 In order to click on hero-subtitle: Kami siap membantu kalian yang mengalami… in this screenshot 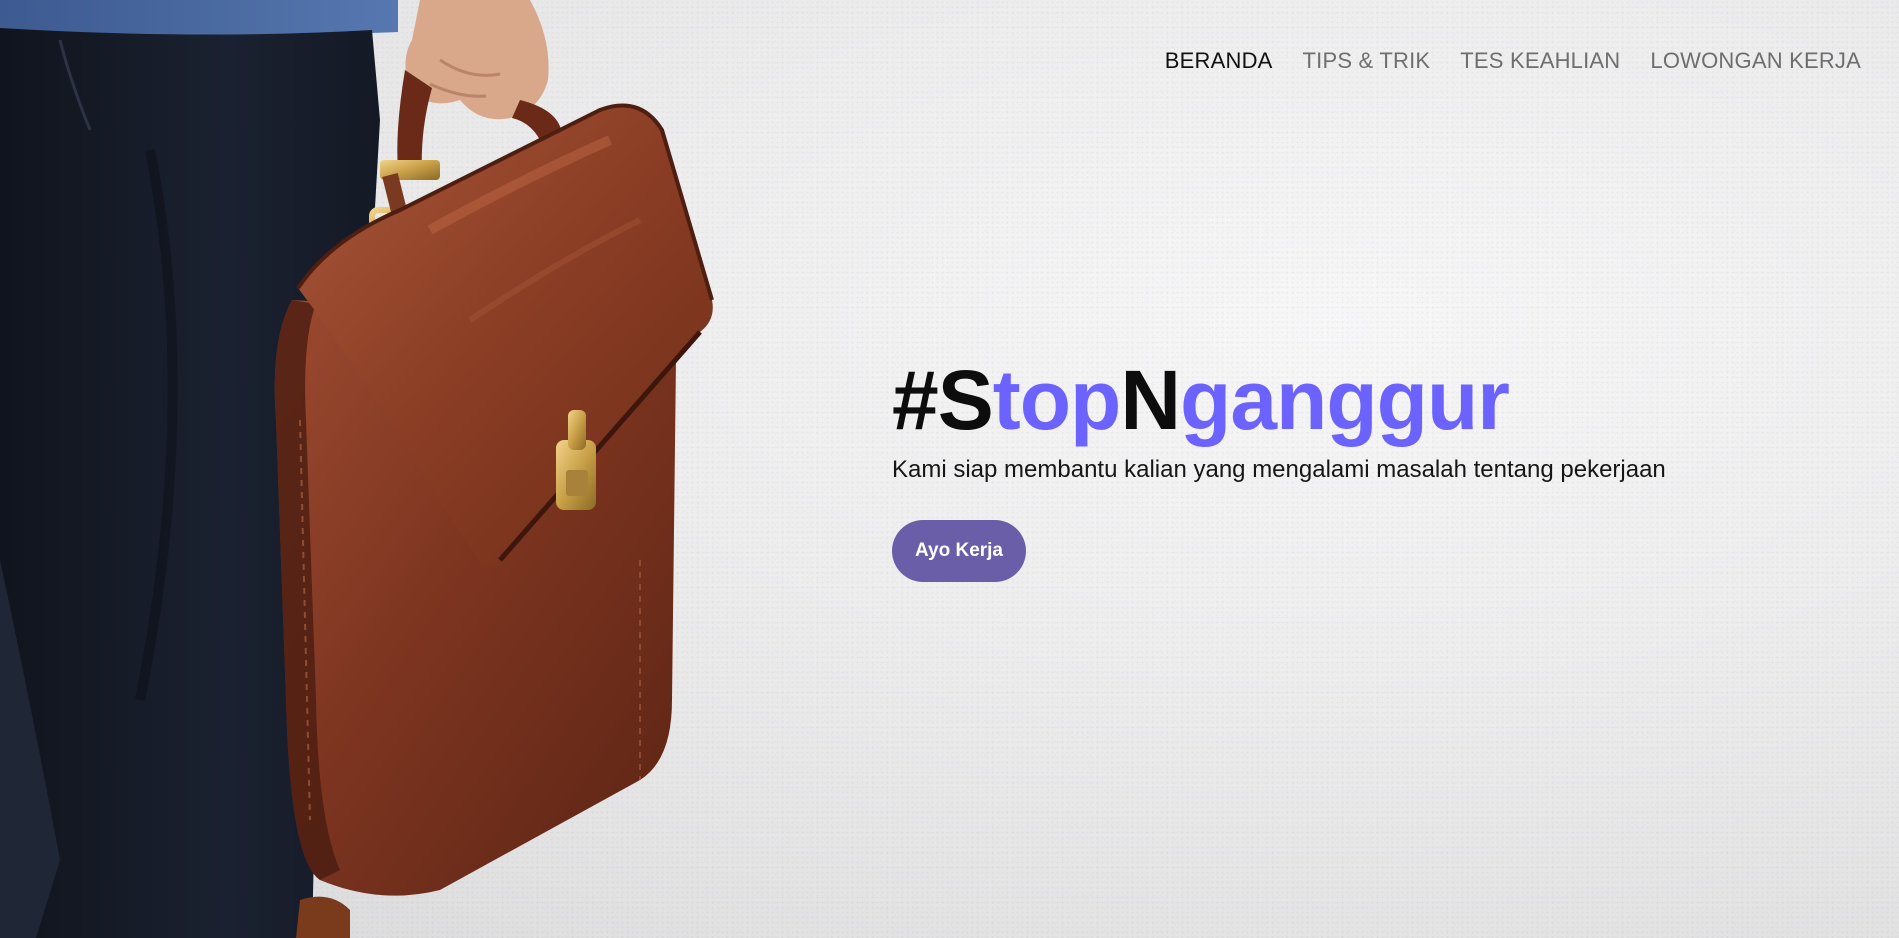, I will do `click(1279, 469)`.